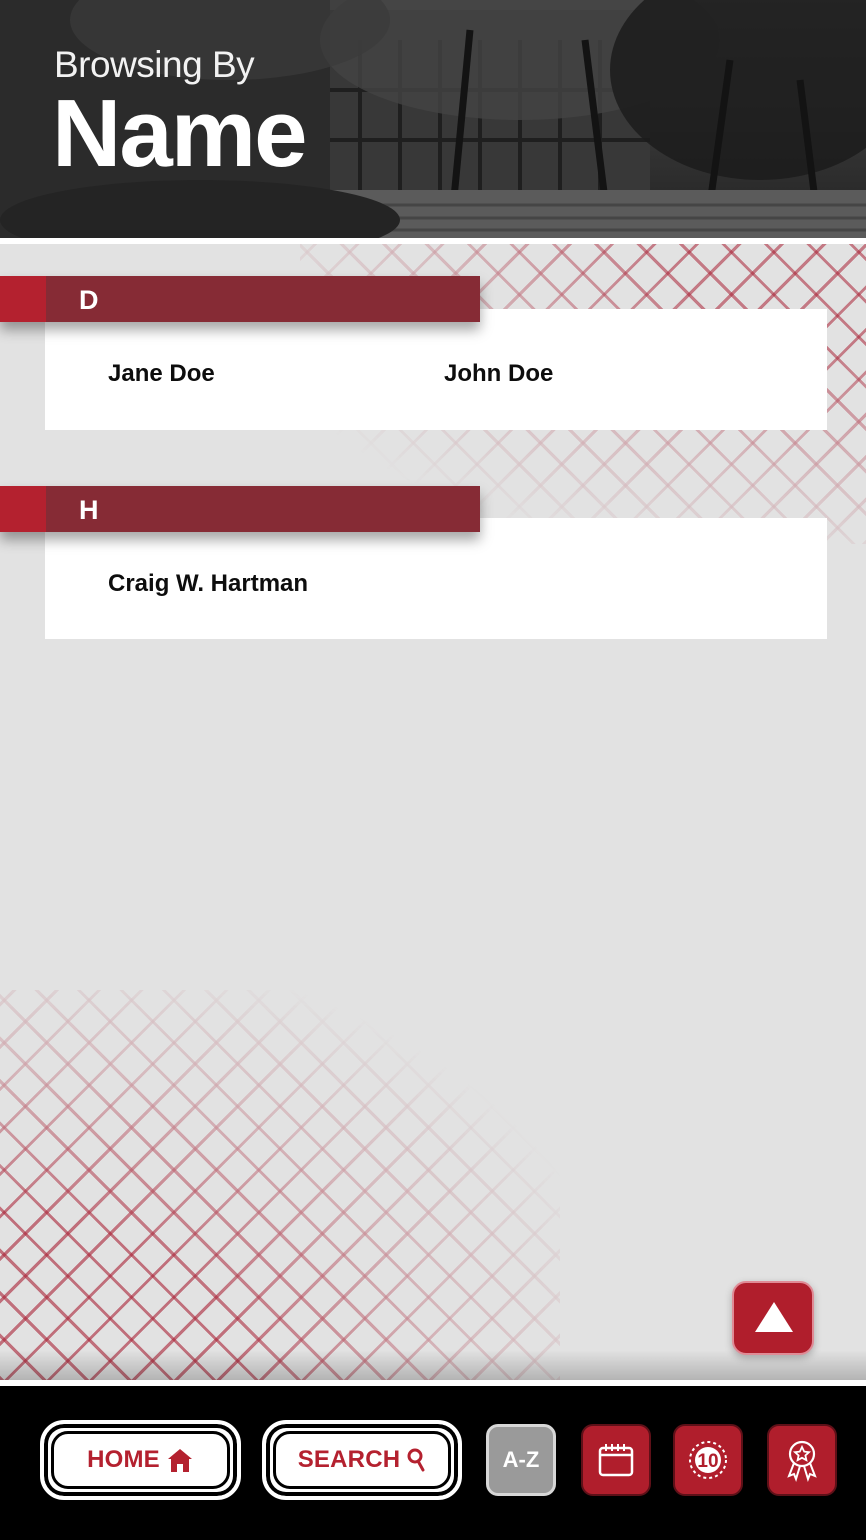 This screenshot has height=1540, width=866. What do you see at coordinates (89, 300) in the screenshot?
I see `letter-label: D` at bounding box center [89, 300].